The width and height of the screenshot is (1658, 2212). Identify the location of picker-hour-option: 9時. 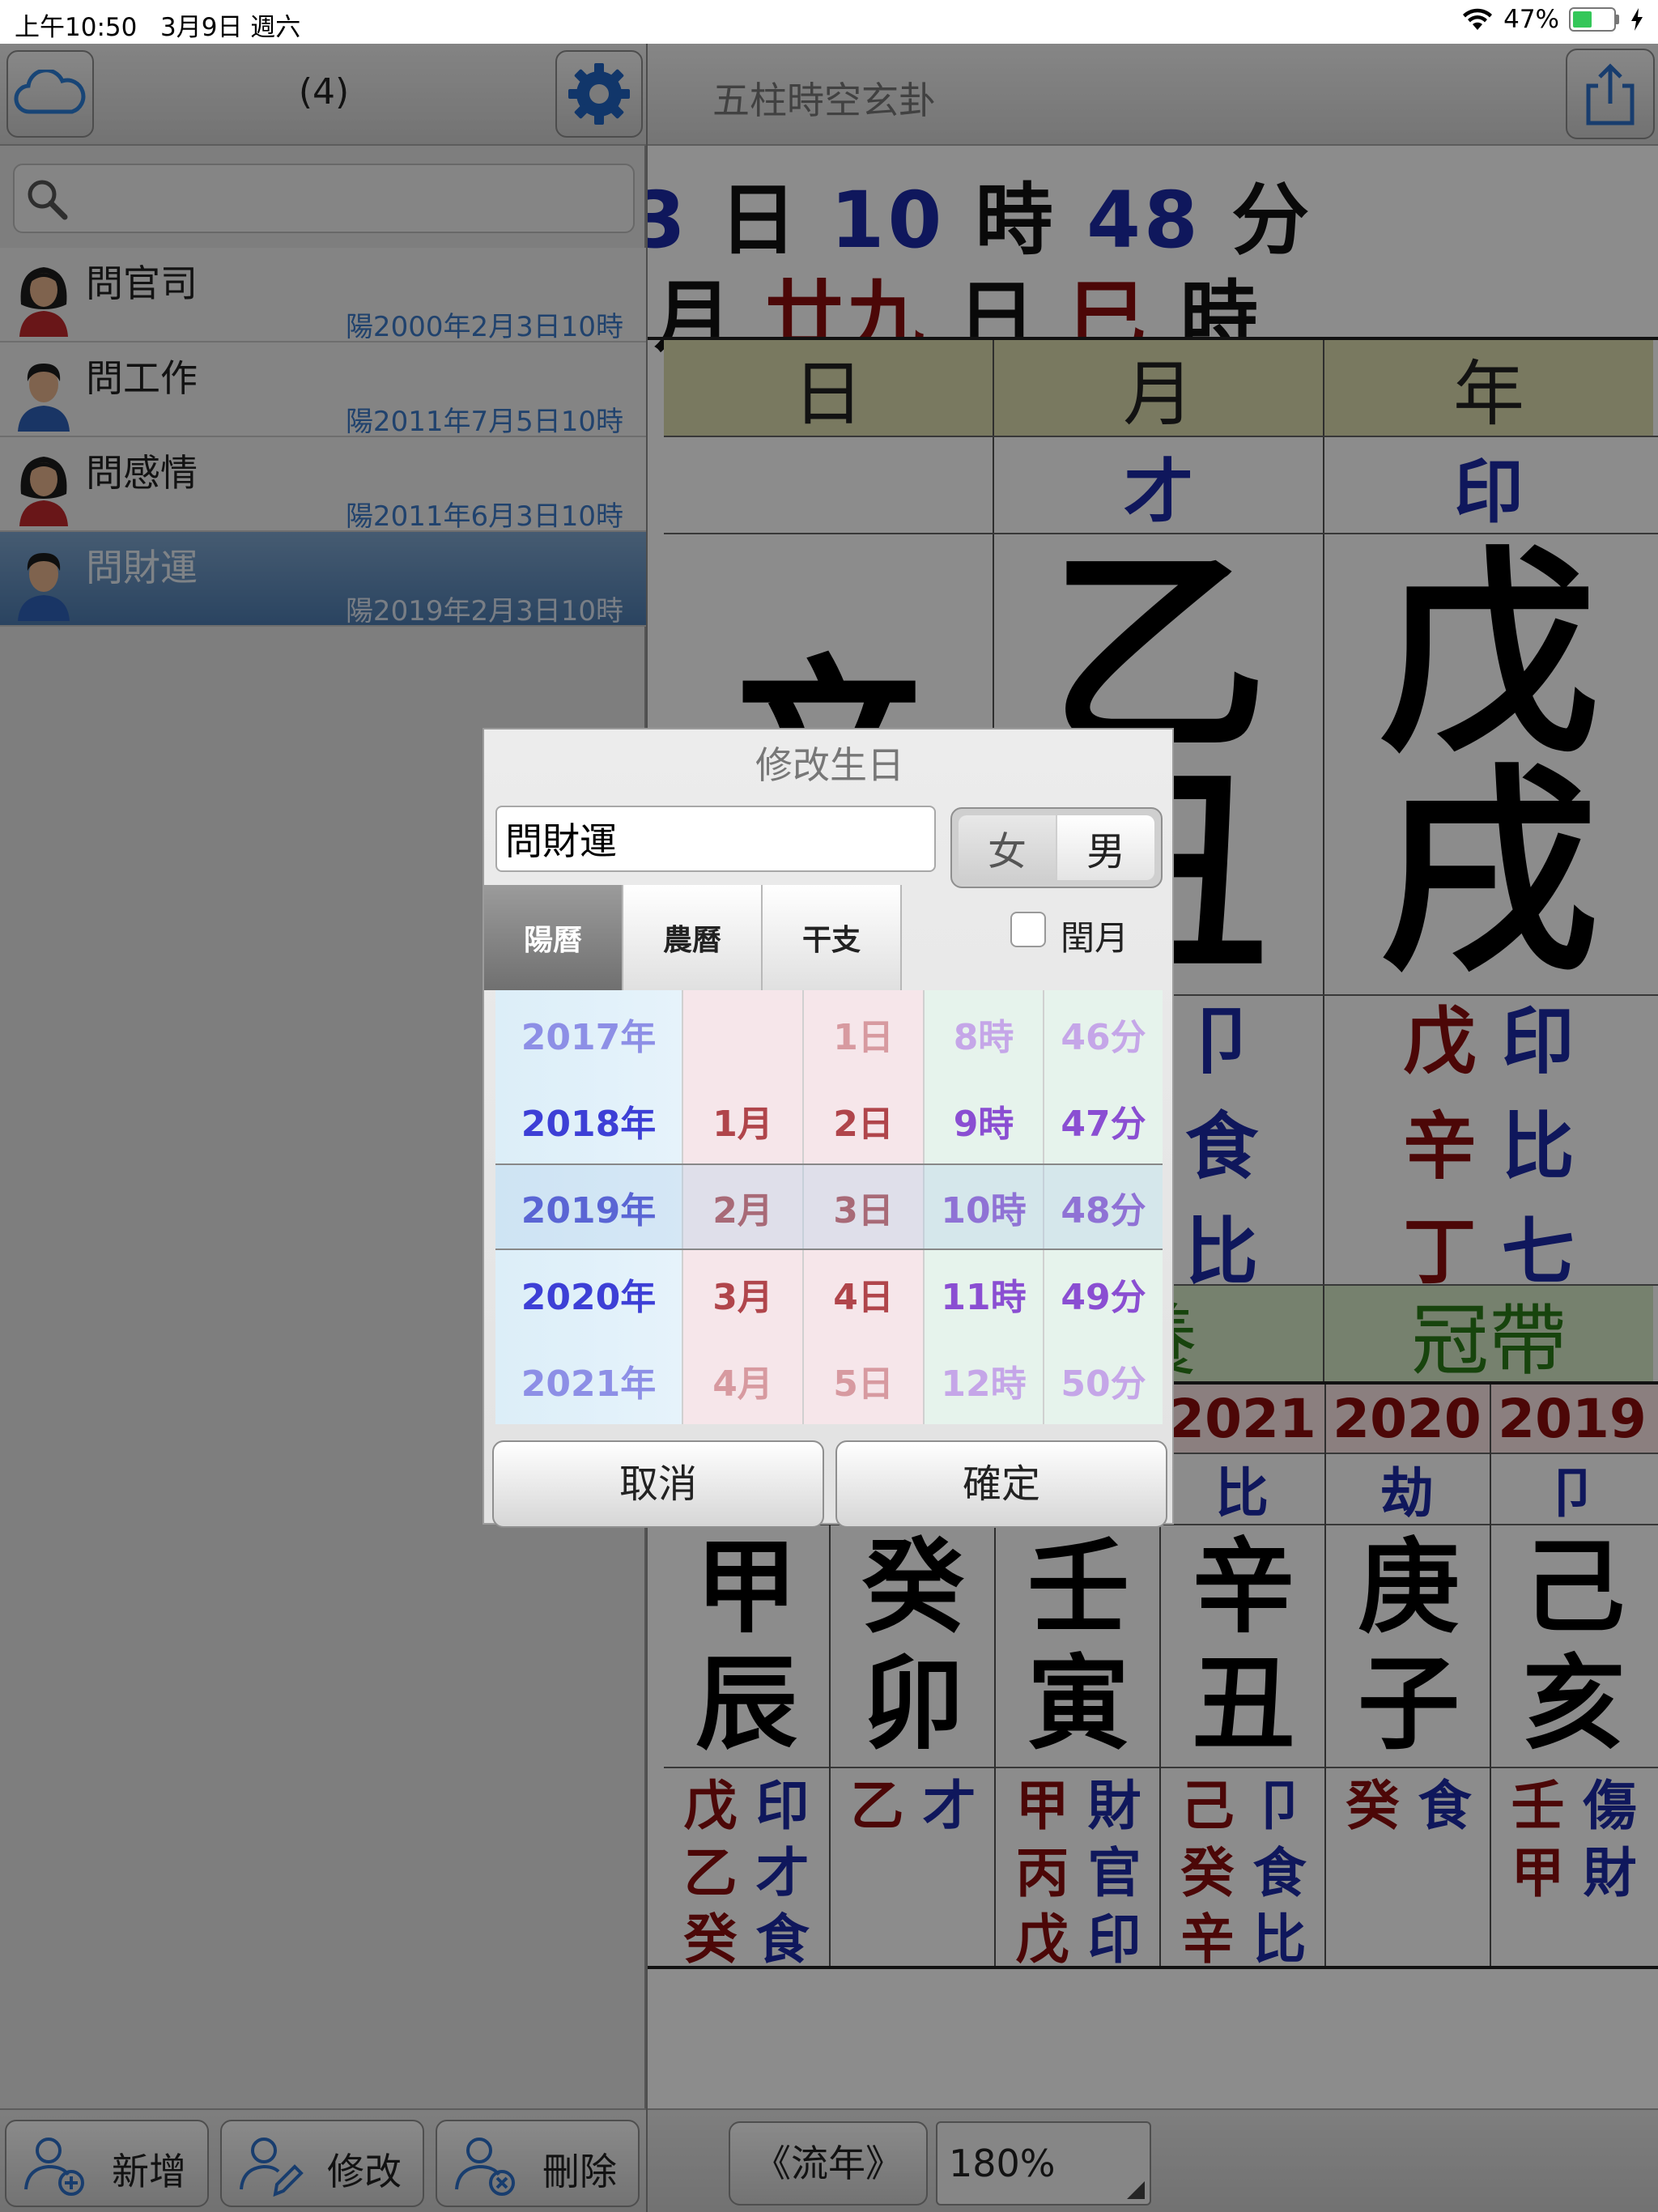
(983, 1124).